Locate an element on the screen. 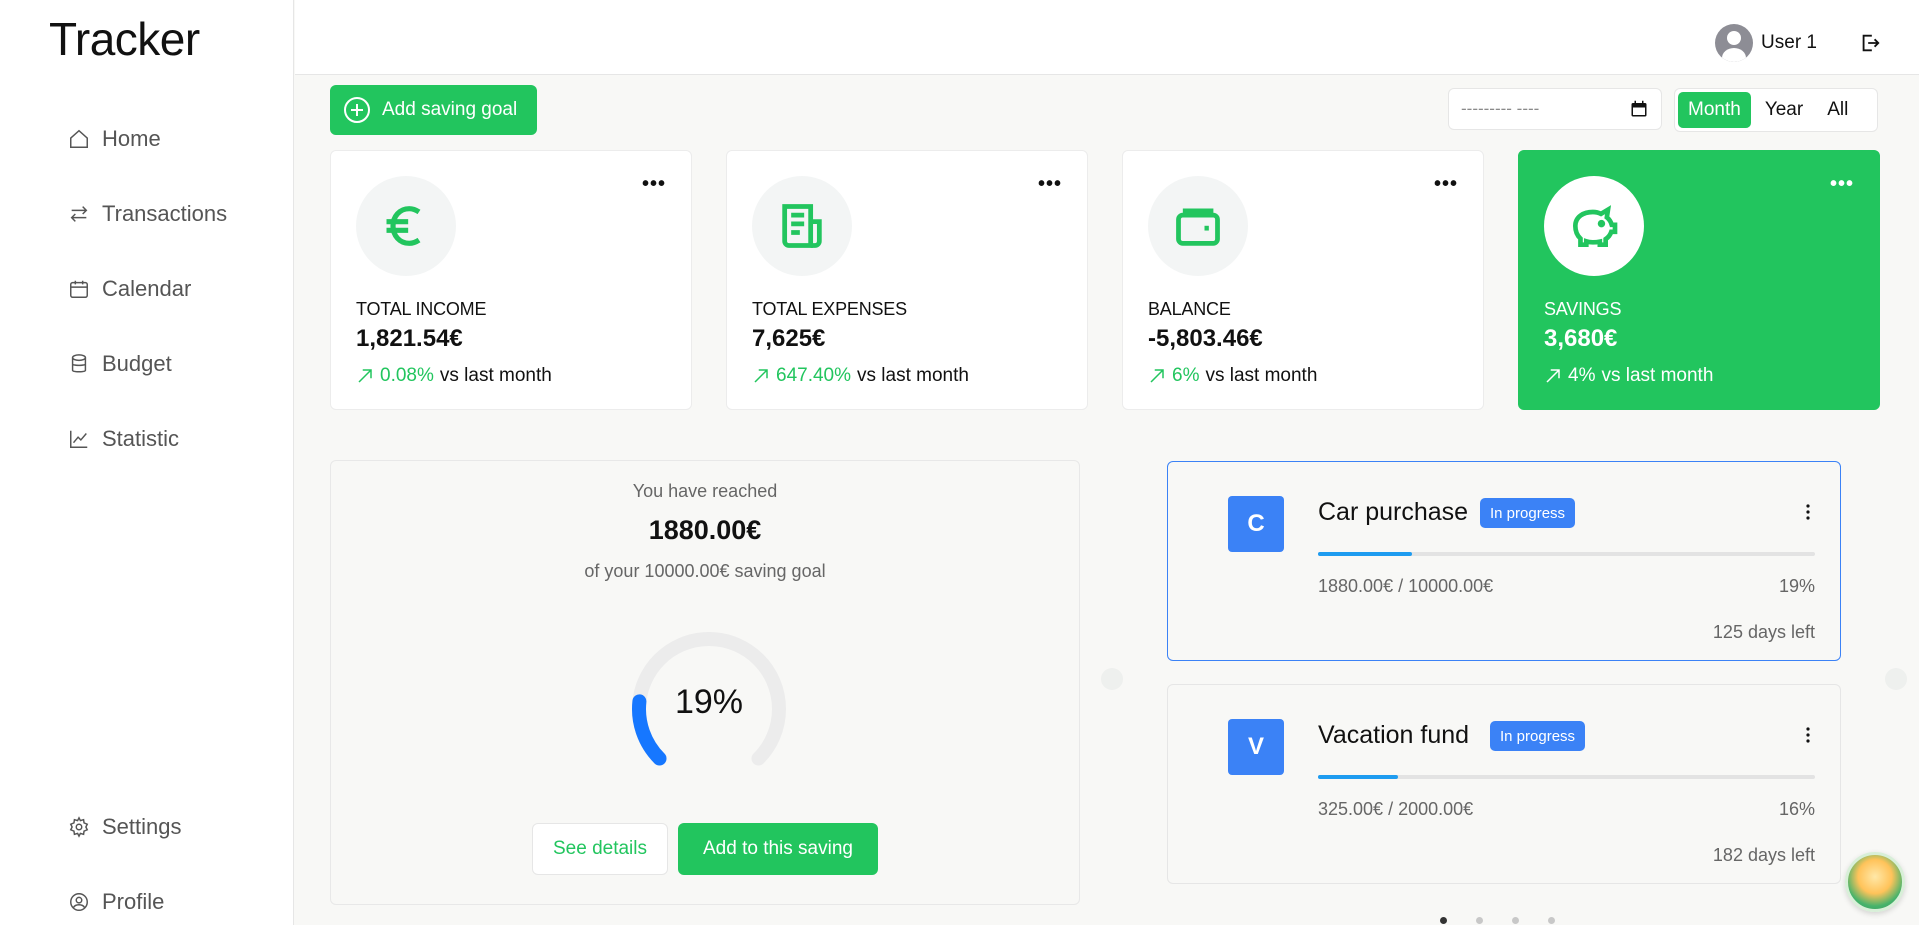 The image size is (1919, 925). stat-label: TOTAL INCOME is located at coordinates (421, 309).